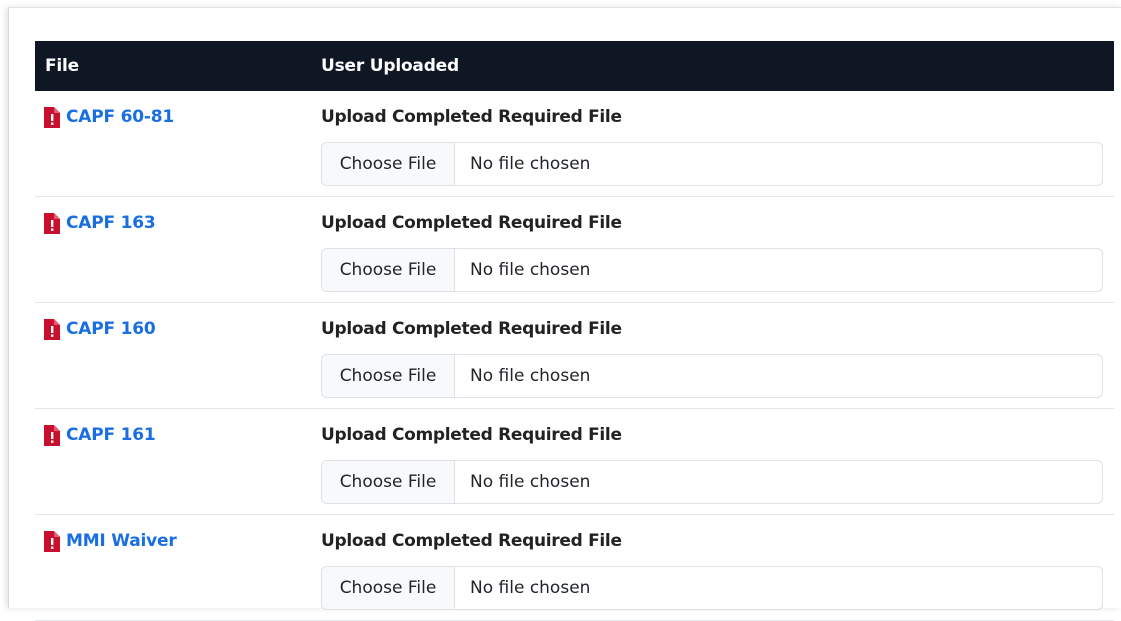  I want to click on file-link-capf-163: CAPF 163, so click(111, 223).